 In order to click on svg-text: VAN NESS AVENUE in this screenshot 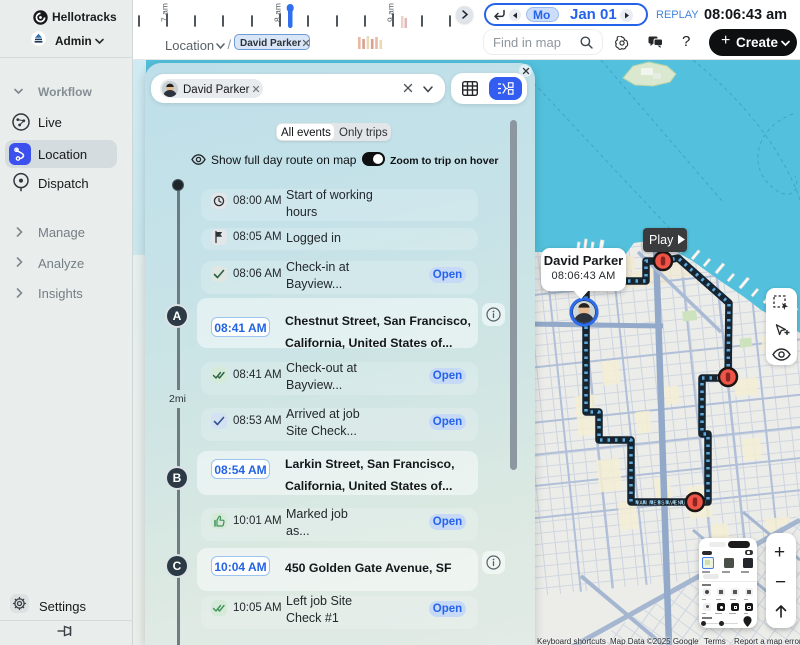, I will do `click(663, 504)`.